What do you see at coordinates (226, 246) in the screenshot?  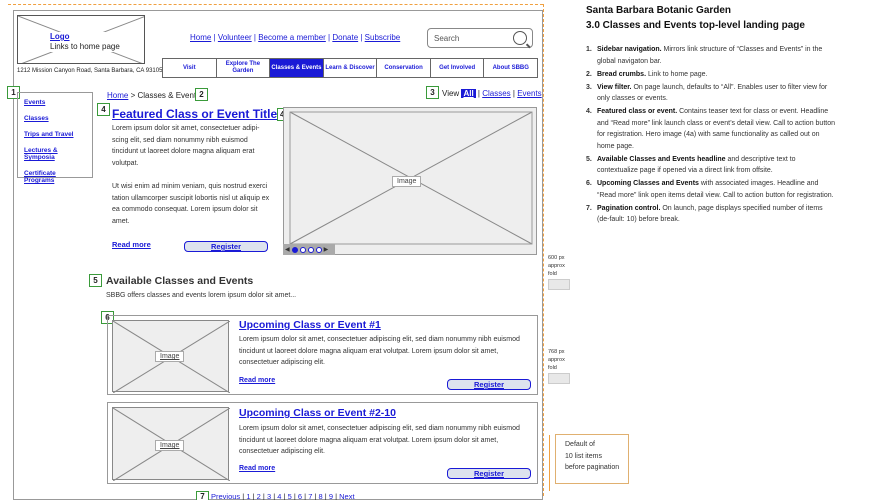 I see `featured-register-button: Register` at bounding box center [226, 246].